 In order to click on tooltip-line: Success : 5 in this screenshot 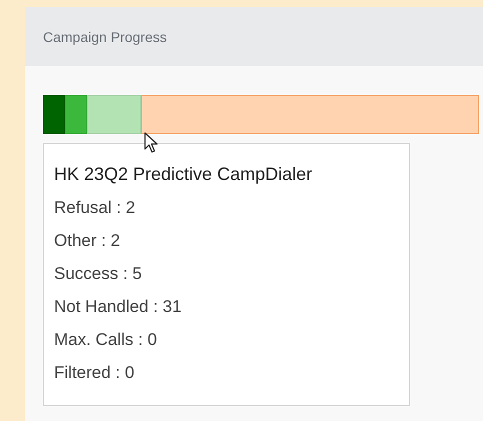, I will do `click(98, 273)`.